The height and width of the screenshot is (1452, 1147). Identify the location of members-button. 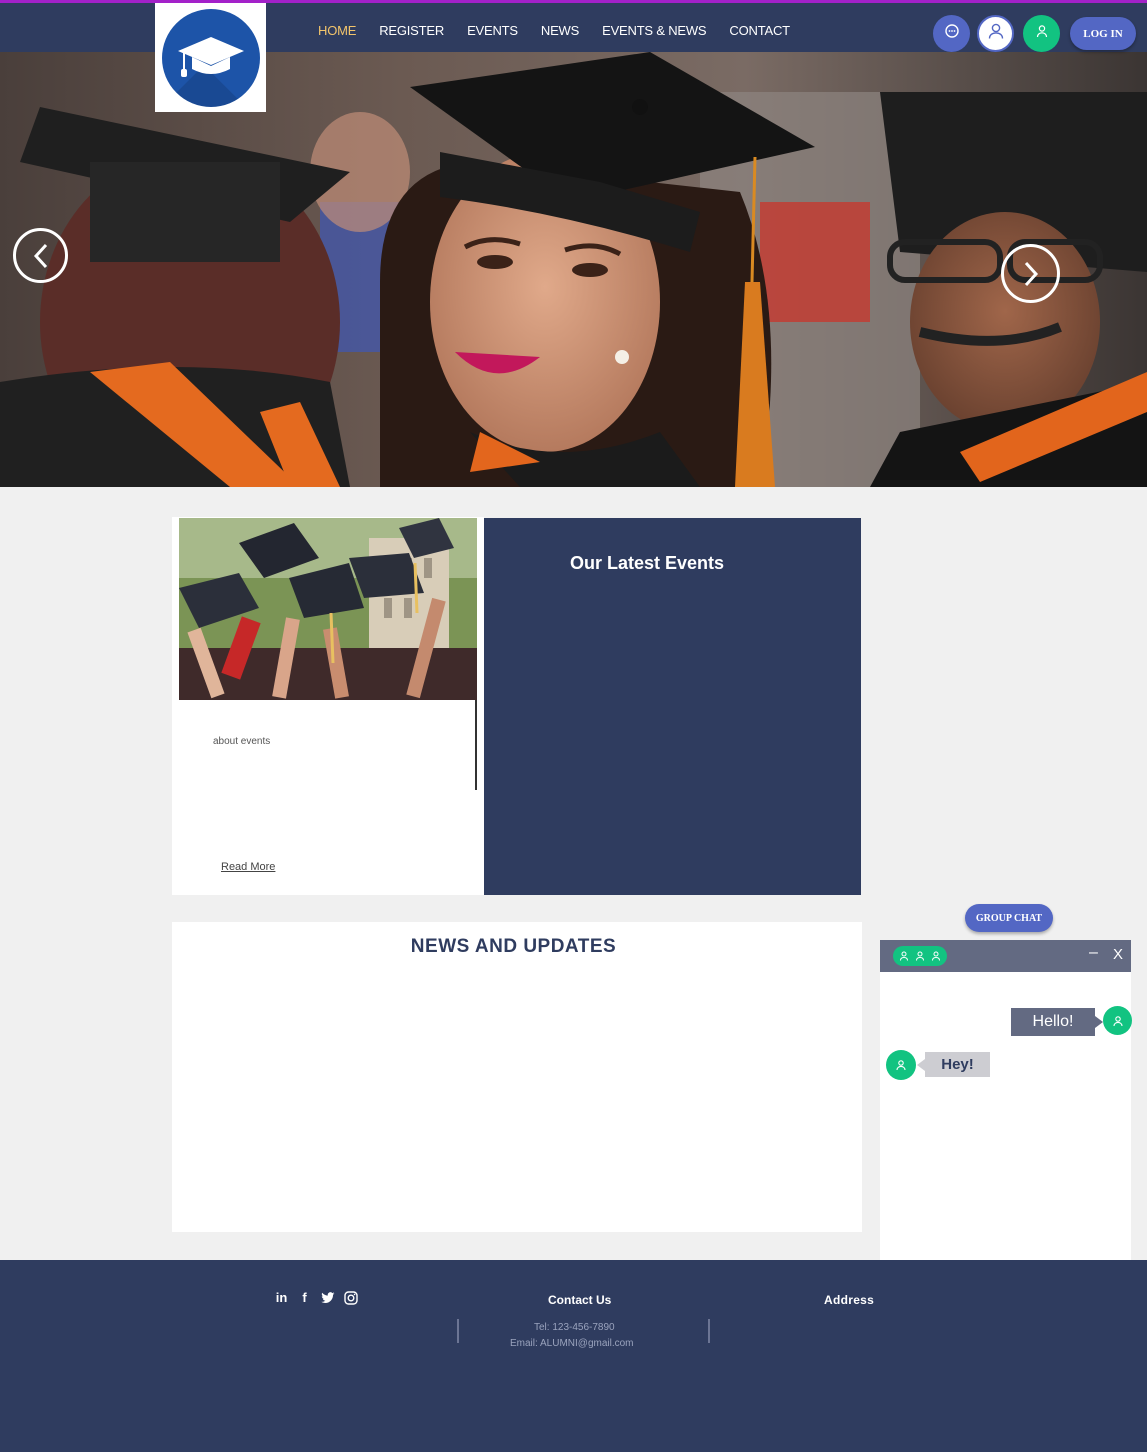
(1041, 33).